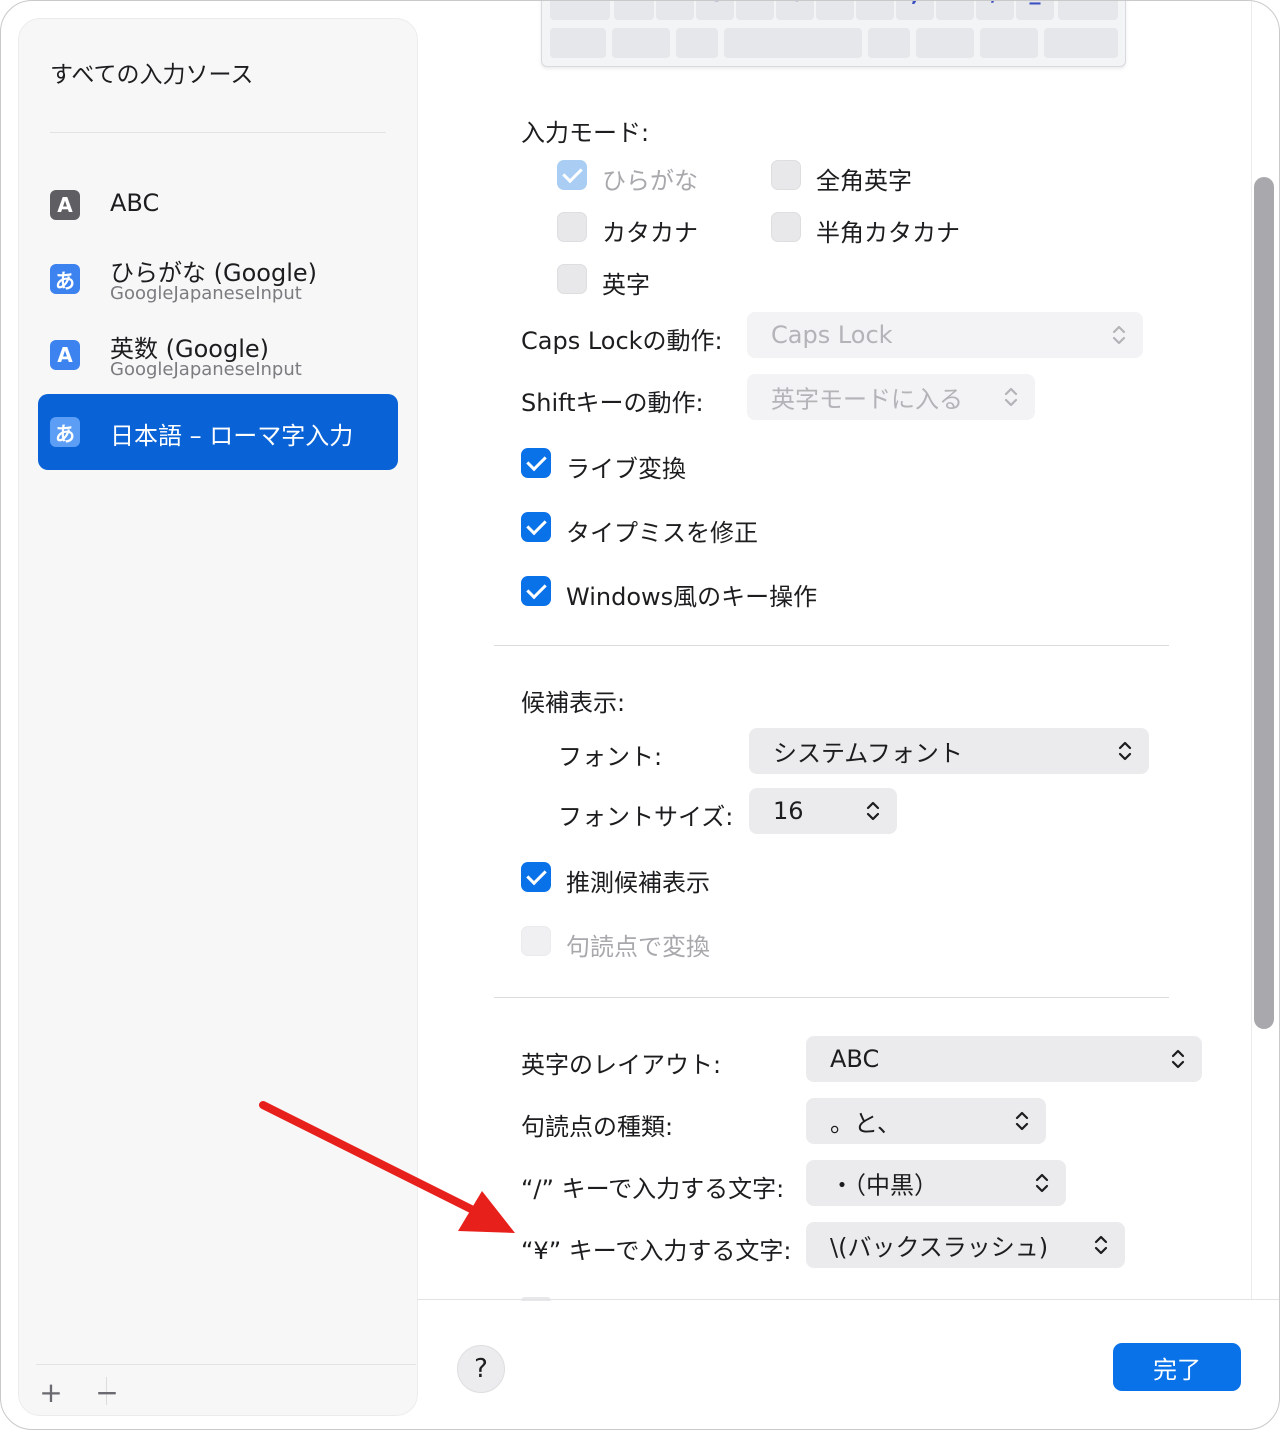 The image size is (1280, 1430). What do you see at coordinates (832, 335) in the screenshot?
I see `select-value: Caps Lock` at bounding box center [832, 335].